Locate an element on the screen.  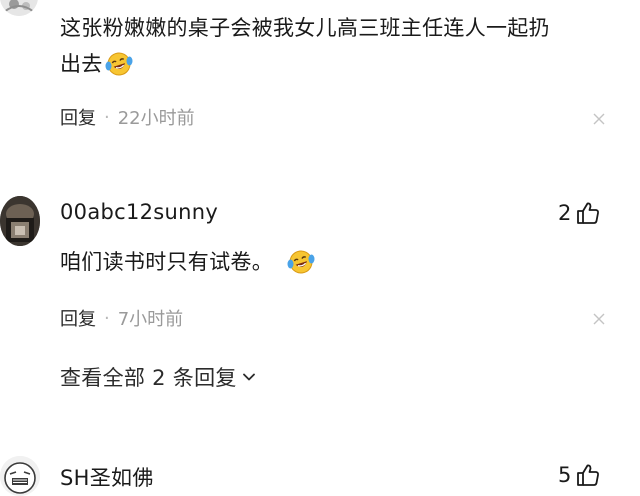
like-button: 2 is located at coordinates (579, 213).